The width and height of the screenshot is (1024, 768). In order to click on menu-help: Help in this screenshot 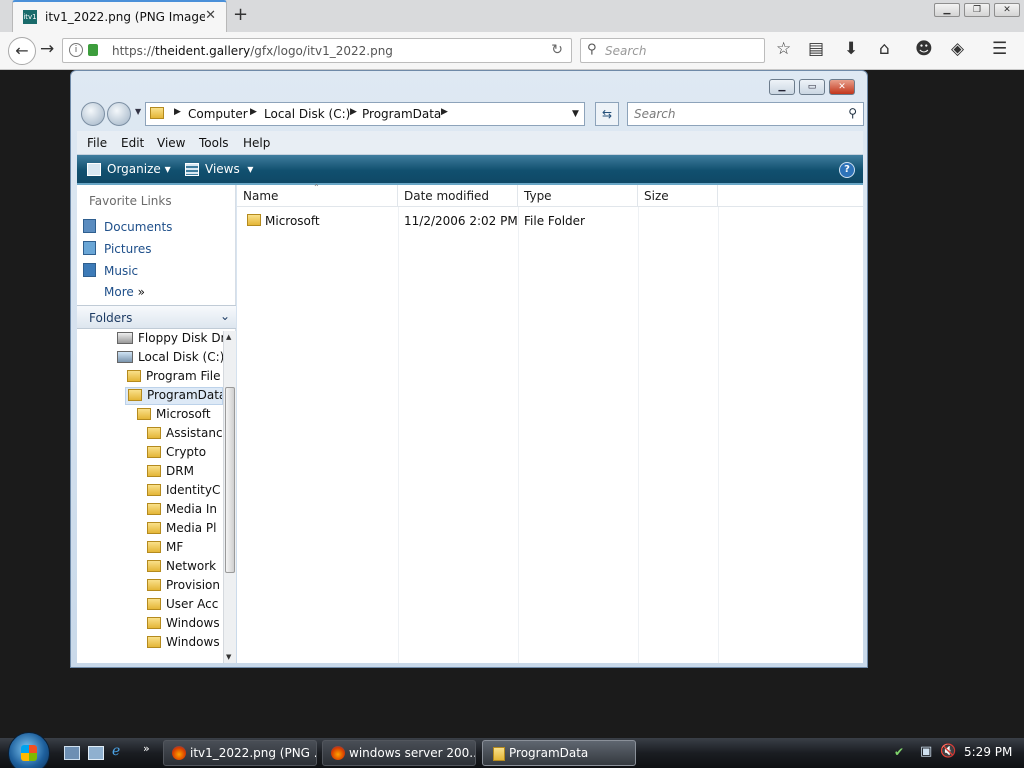, I will do `click(256, 143)`.